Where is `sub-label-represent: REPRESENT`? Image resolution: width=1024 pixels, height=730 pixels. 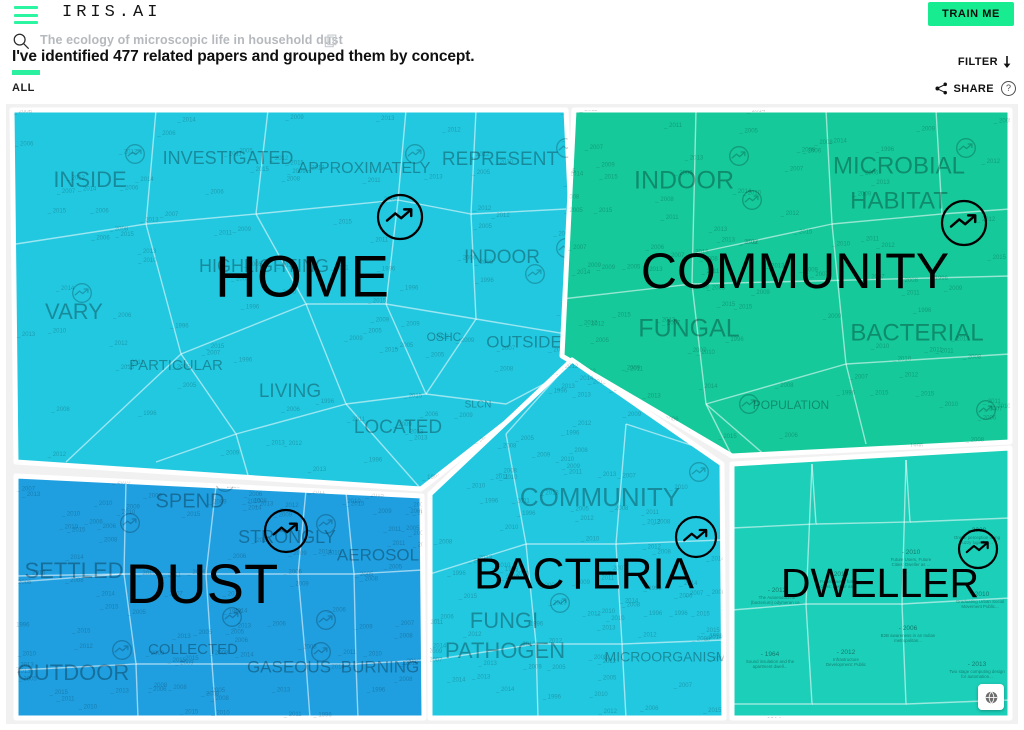 sub-label-represent: REPRESENT is located at coordinates (500, 159).